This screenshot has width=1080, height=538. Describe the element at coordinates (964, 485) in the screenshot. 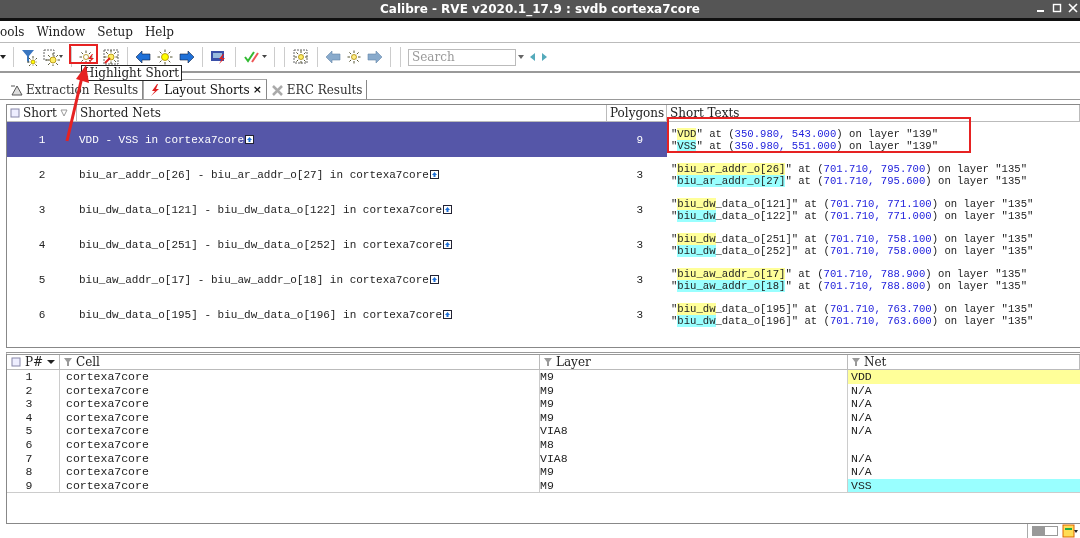

I see `table-cell: VSS` at that location.